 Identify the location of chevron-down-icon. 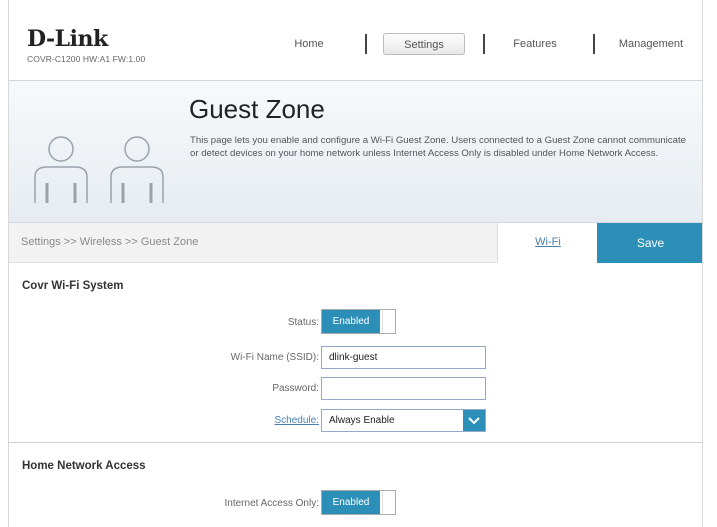
(474, 420).